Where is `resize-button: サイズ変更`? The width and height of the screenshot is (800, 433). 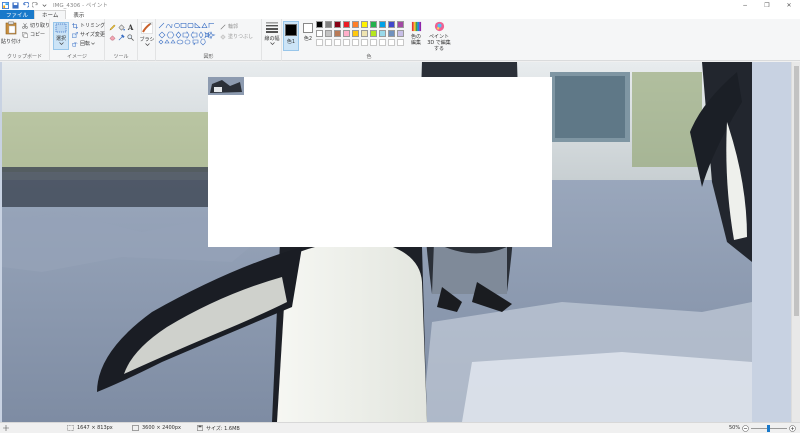
resize-button: サイズ変更 is located at coordinates (88, 34).